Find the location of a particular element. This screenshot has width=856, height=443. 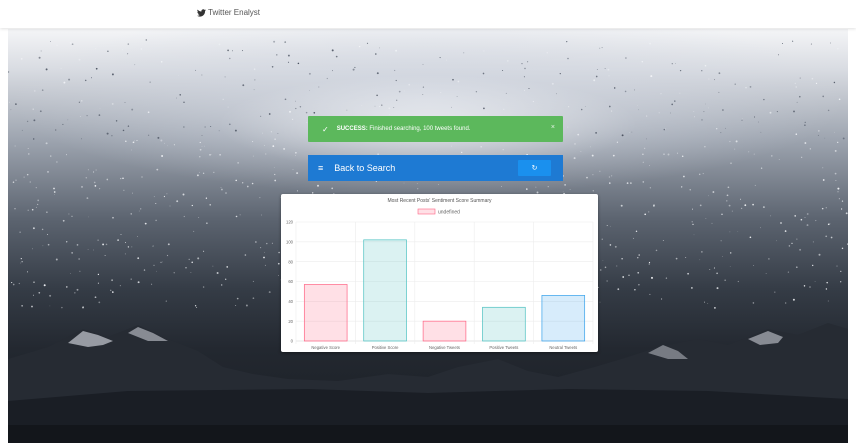

brand-link: Twitter Enalyst is located at coordinates (228, 12).